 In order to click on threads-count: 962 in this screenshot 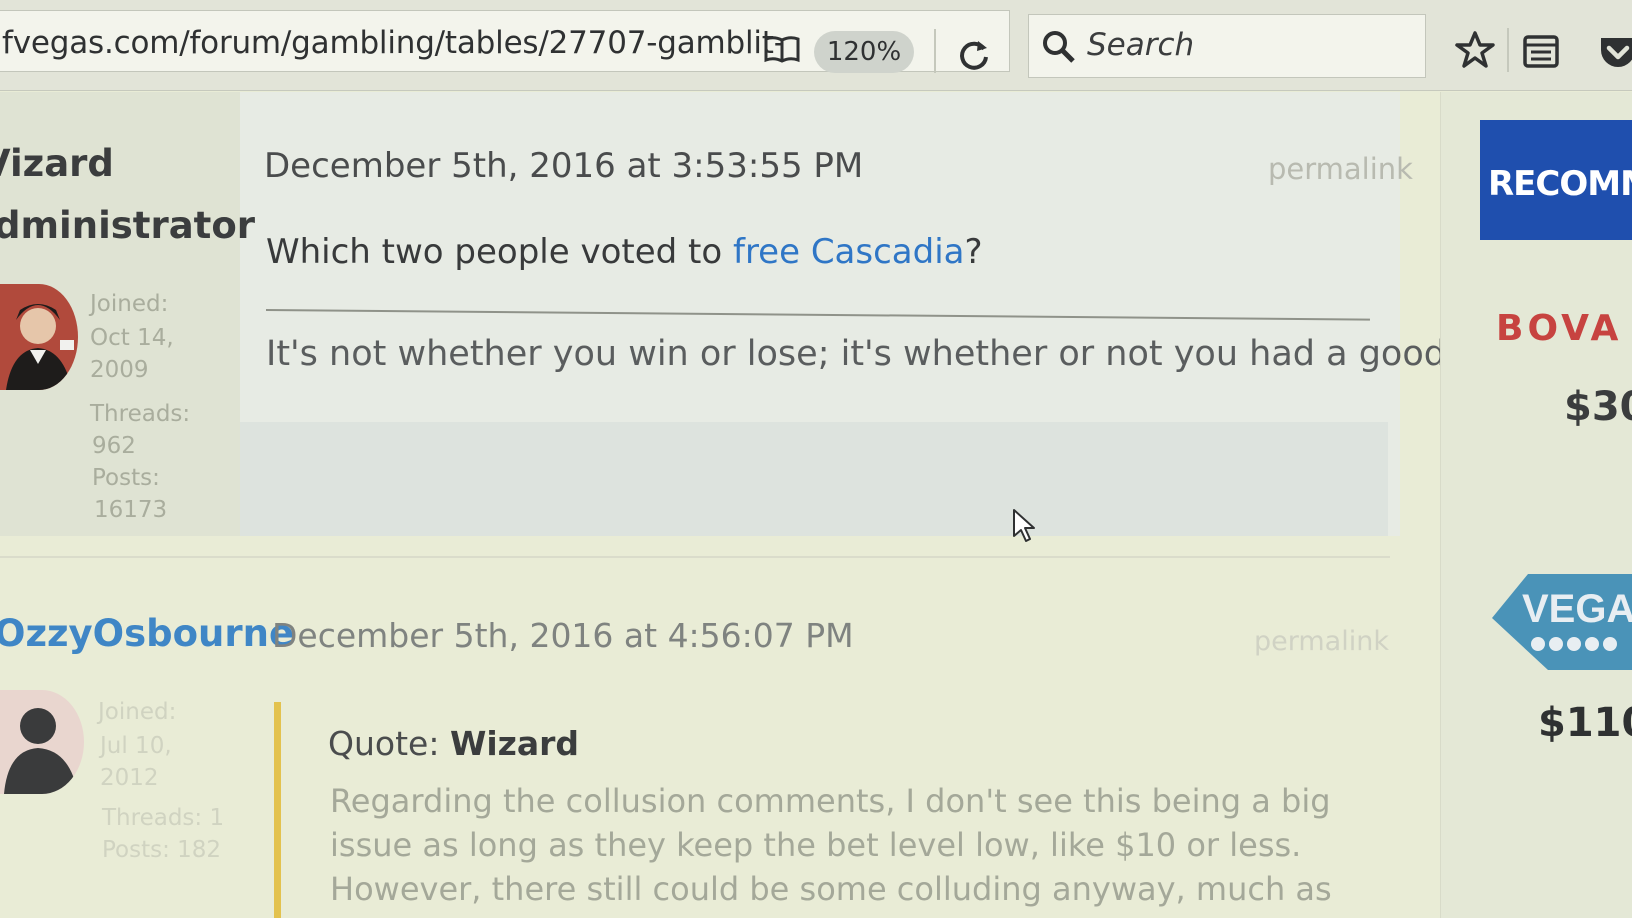, I will do `click(114, 446)`.